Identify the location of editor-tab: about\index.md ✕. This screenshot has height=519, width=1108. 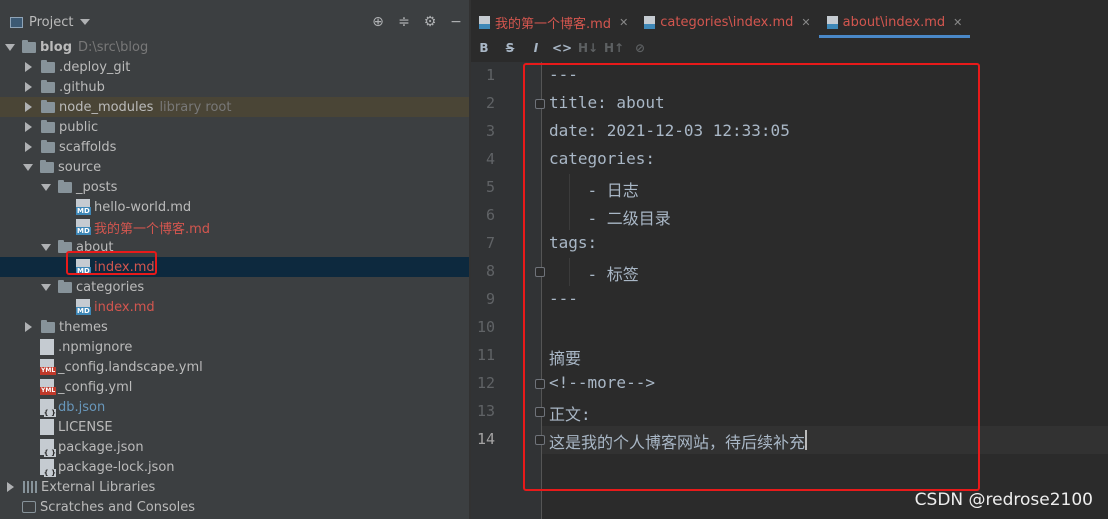
(894, 23).